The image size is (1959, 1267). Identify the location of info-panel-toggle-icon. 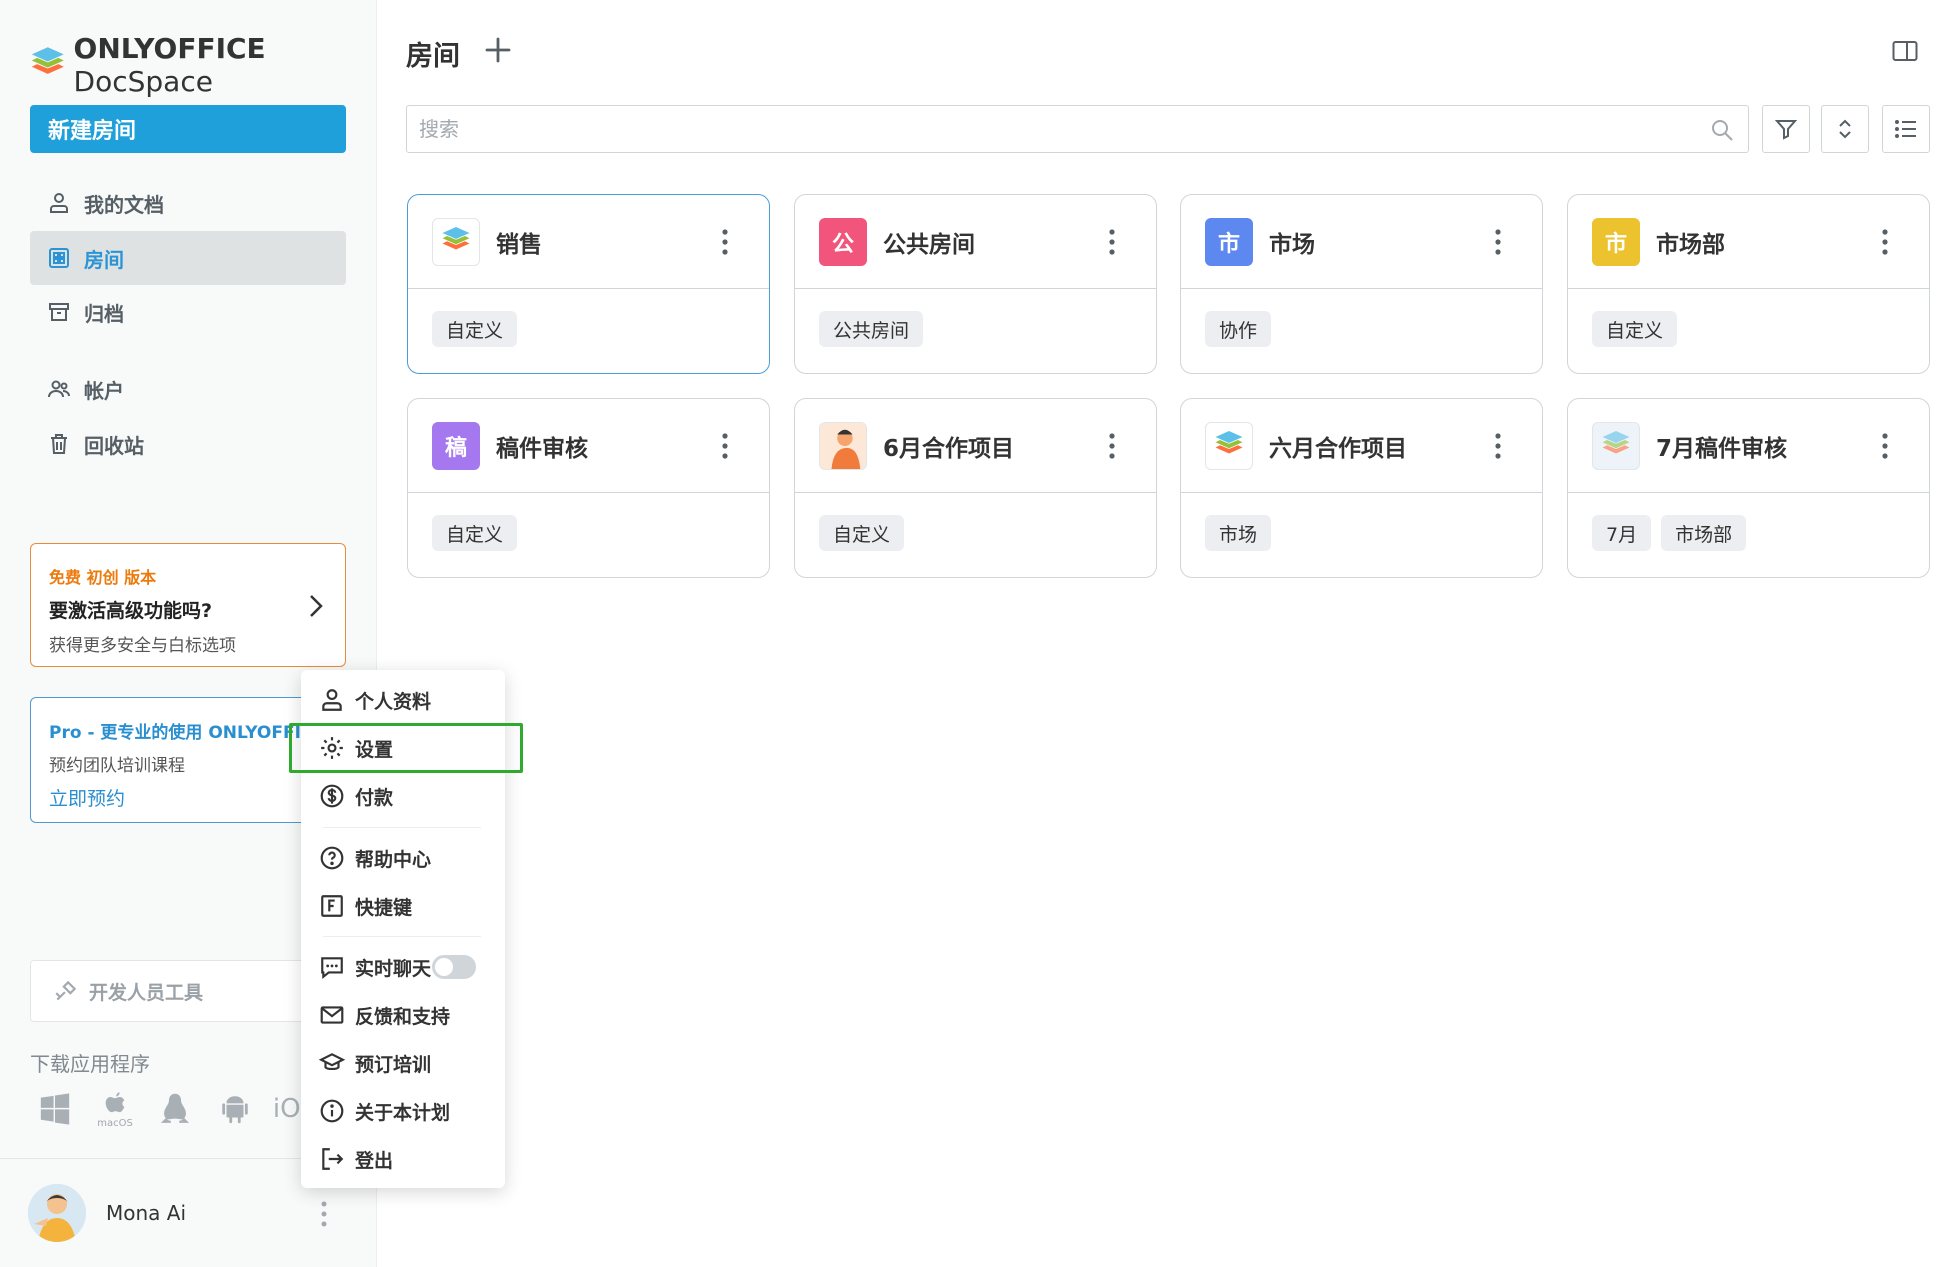
(1905, 51).